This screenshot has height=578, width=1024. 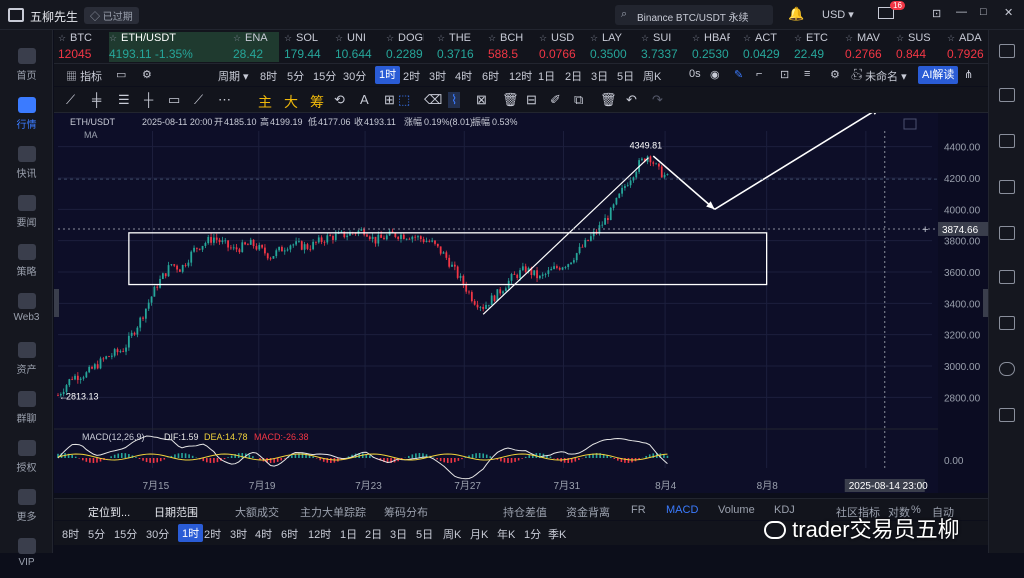 I want to click on document-icon, so click(x=1007, y=95).